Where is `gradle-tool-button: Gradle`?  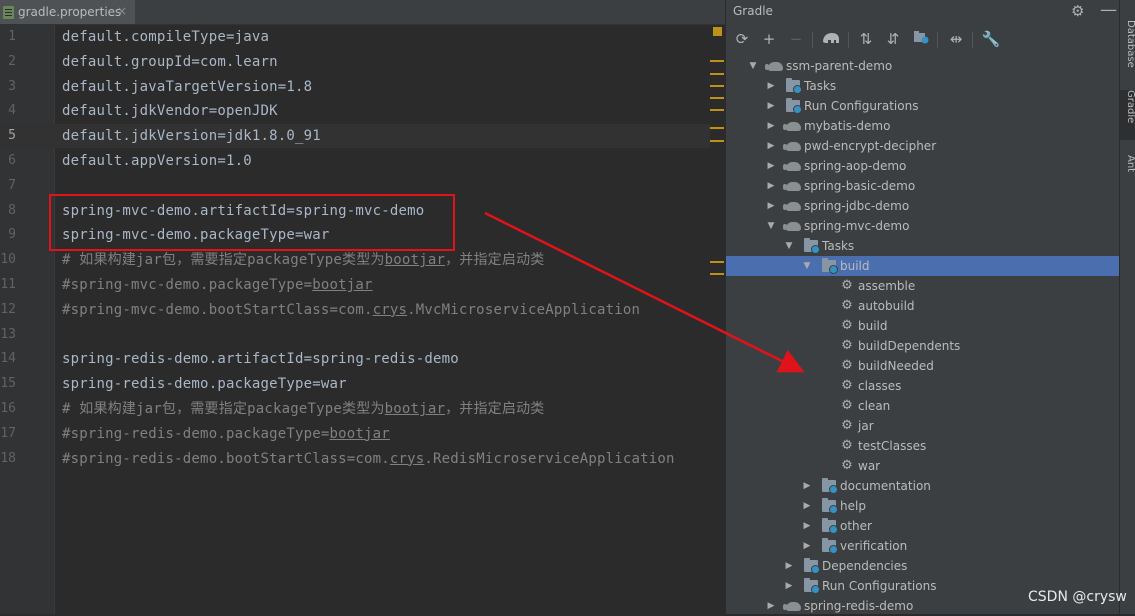 gradle-tool-button: Gradle is located at coordinates (1127, 115).